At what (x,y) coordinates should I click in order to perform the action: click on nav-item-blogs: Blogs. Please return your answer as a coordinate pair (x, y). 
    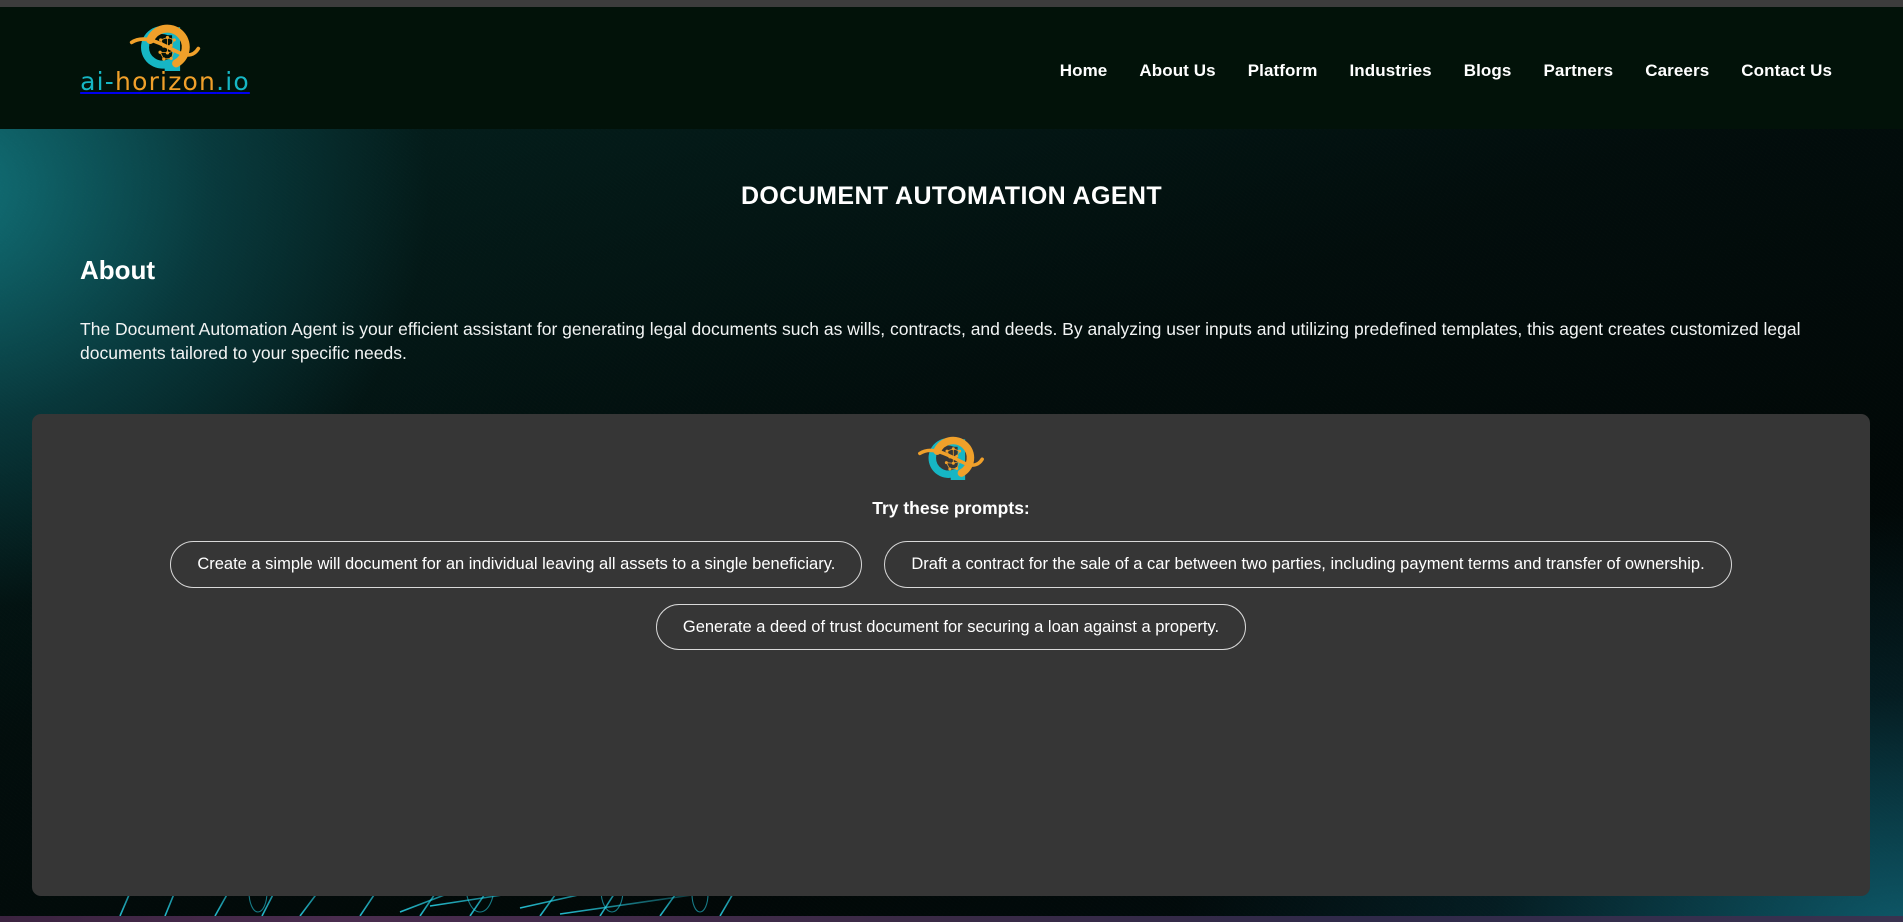
    Looking at the image, I should click on (1488, 71).